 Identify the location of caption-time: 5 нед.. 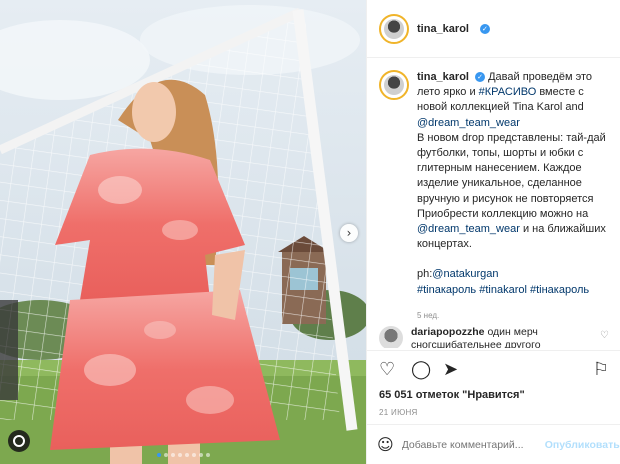
(428, 315).